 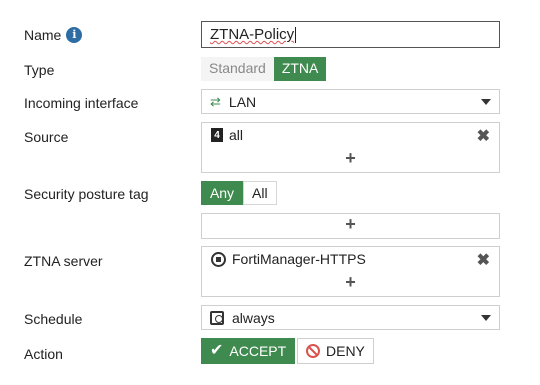 What do you see at coordinates (350, 34) in the screenshot?
I see `name-input: ZTNA-Policy` at bounding box center [350, 34].